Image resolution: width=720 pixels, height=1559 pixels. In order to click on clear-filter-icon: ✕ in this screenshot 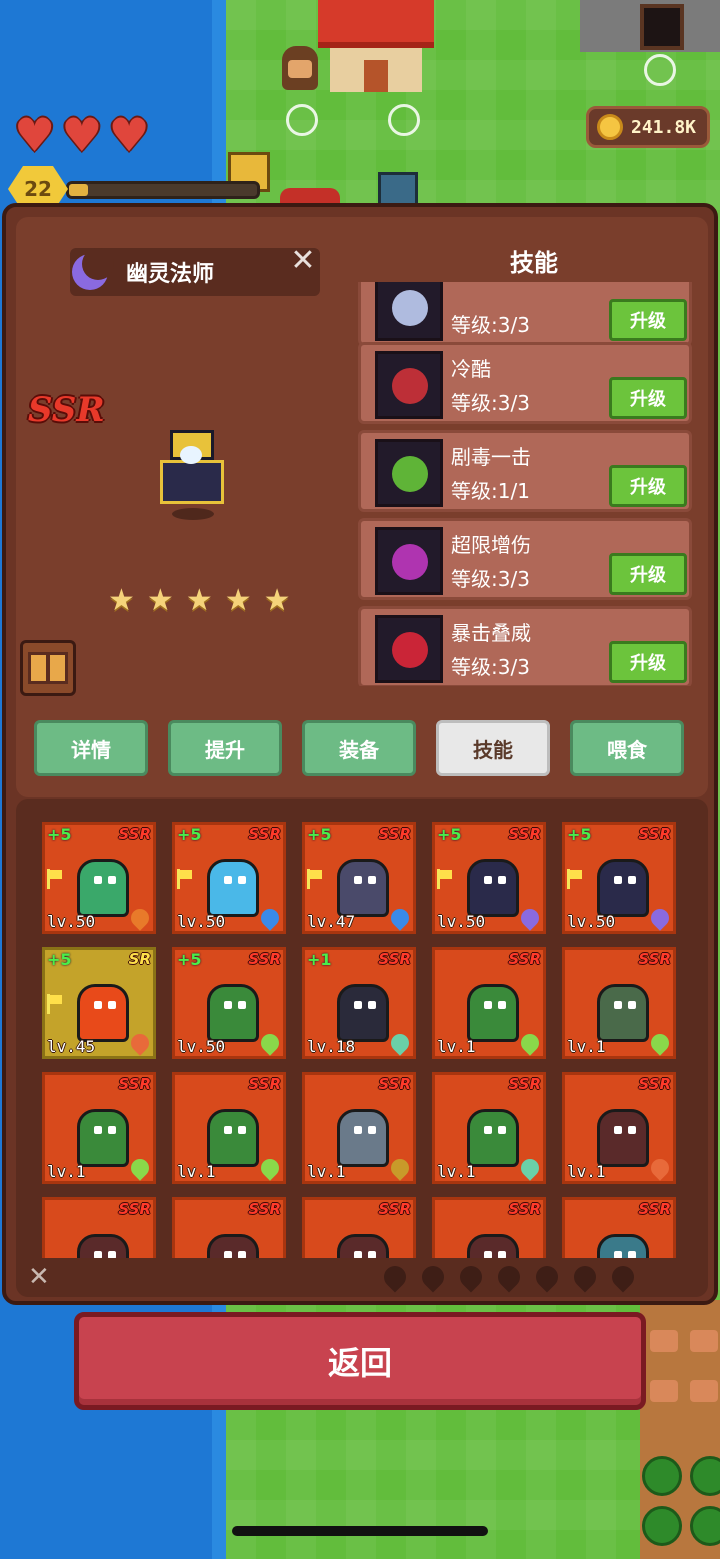, I will do `click(39, 1277)`.